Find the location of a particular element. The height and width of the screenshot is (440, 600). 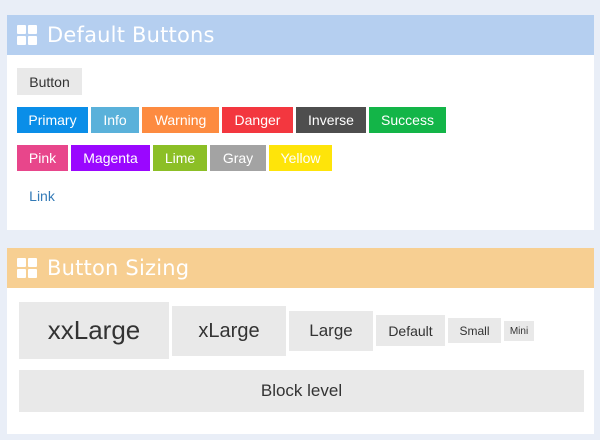

panel-title: Button Sizing is located at coordinates (118, 268).